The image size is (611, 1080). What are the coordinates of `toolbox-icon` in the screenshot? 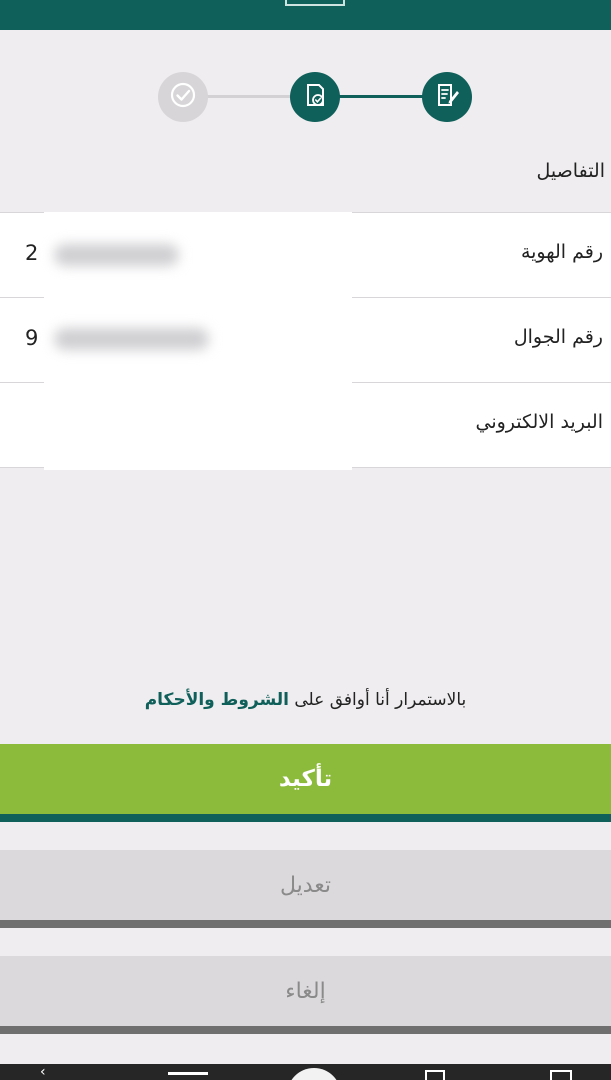 It's located at (561, 1075).